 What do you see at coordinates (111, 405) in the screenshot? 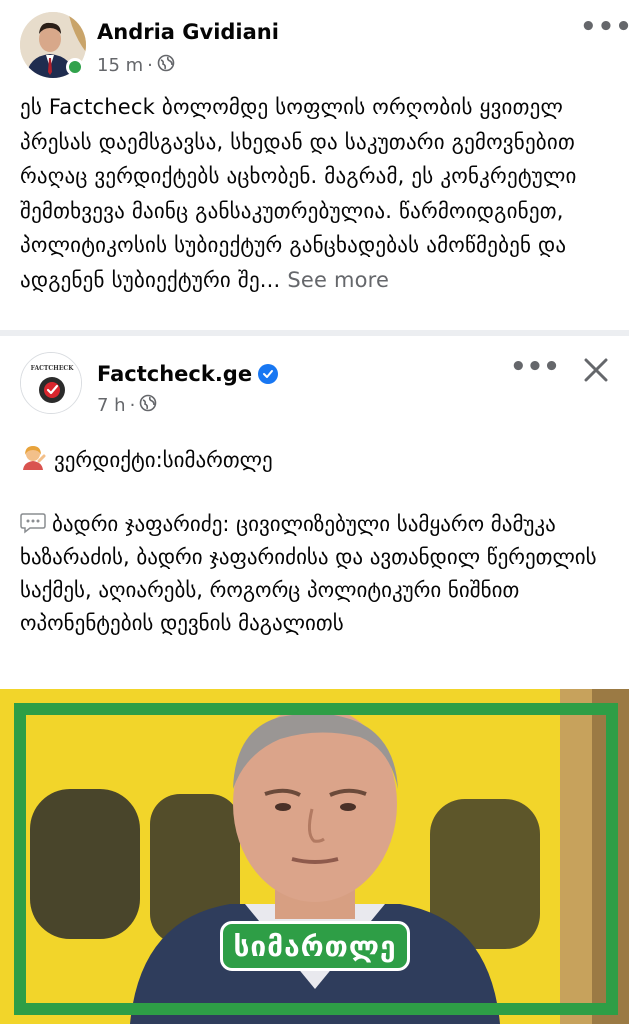
I see `post-time: 7 h` at bounding box center [111, 405].